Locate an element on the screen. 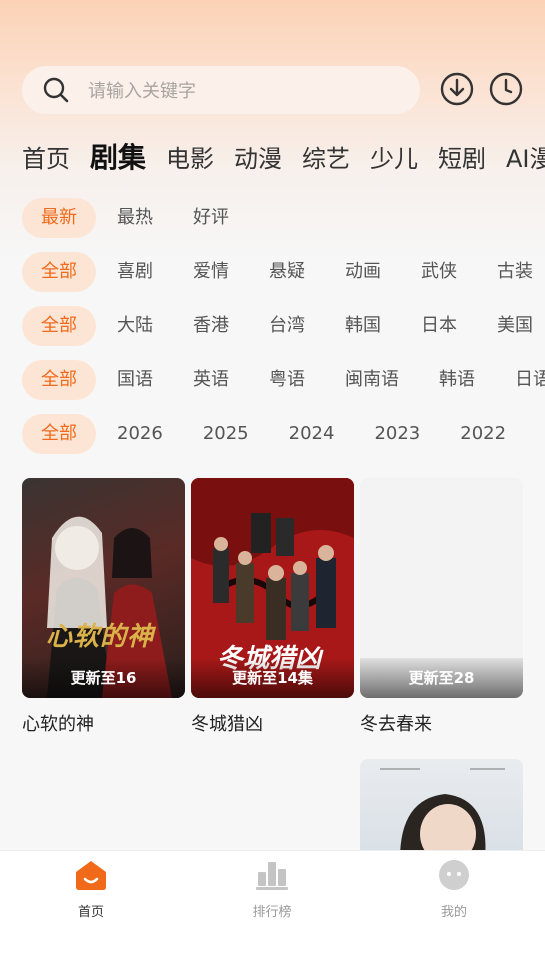  poster-title: 冬城猎凶 is located at coordinates (227, 723).